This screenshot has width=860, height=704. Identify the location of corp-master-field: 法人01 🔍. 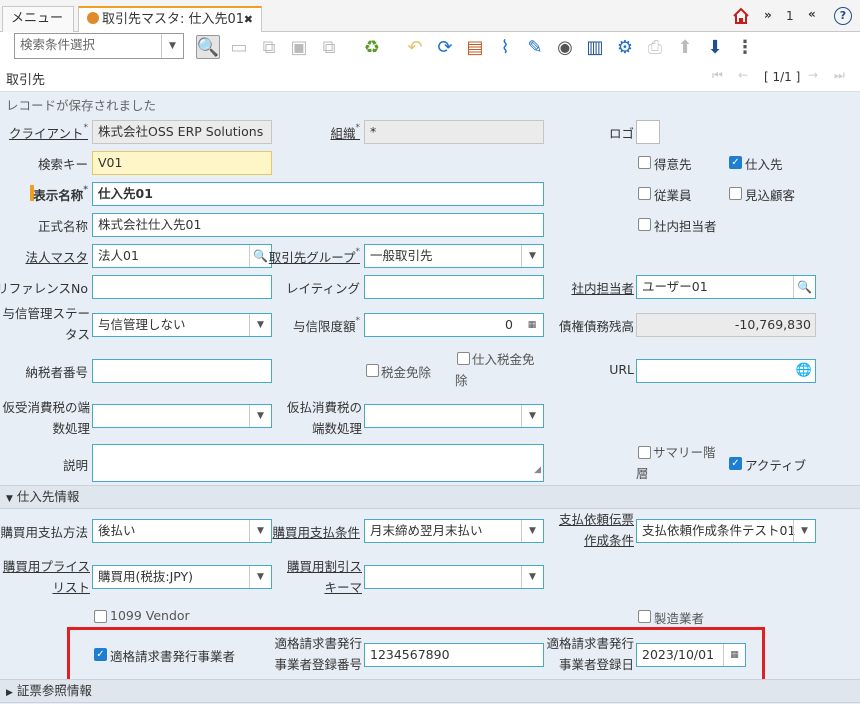
(182, 256).